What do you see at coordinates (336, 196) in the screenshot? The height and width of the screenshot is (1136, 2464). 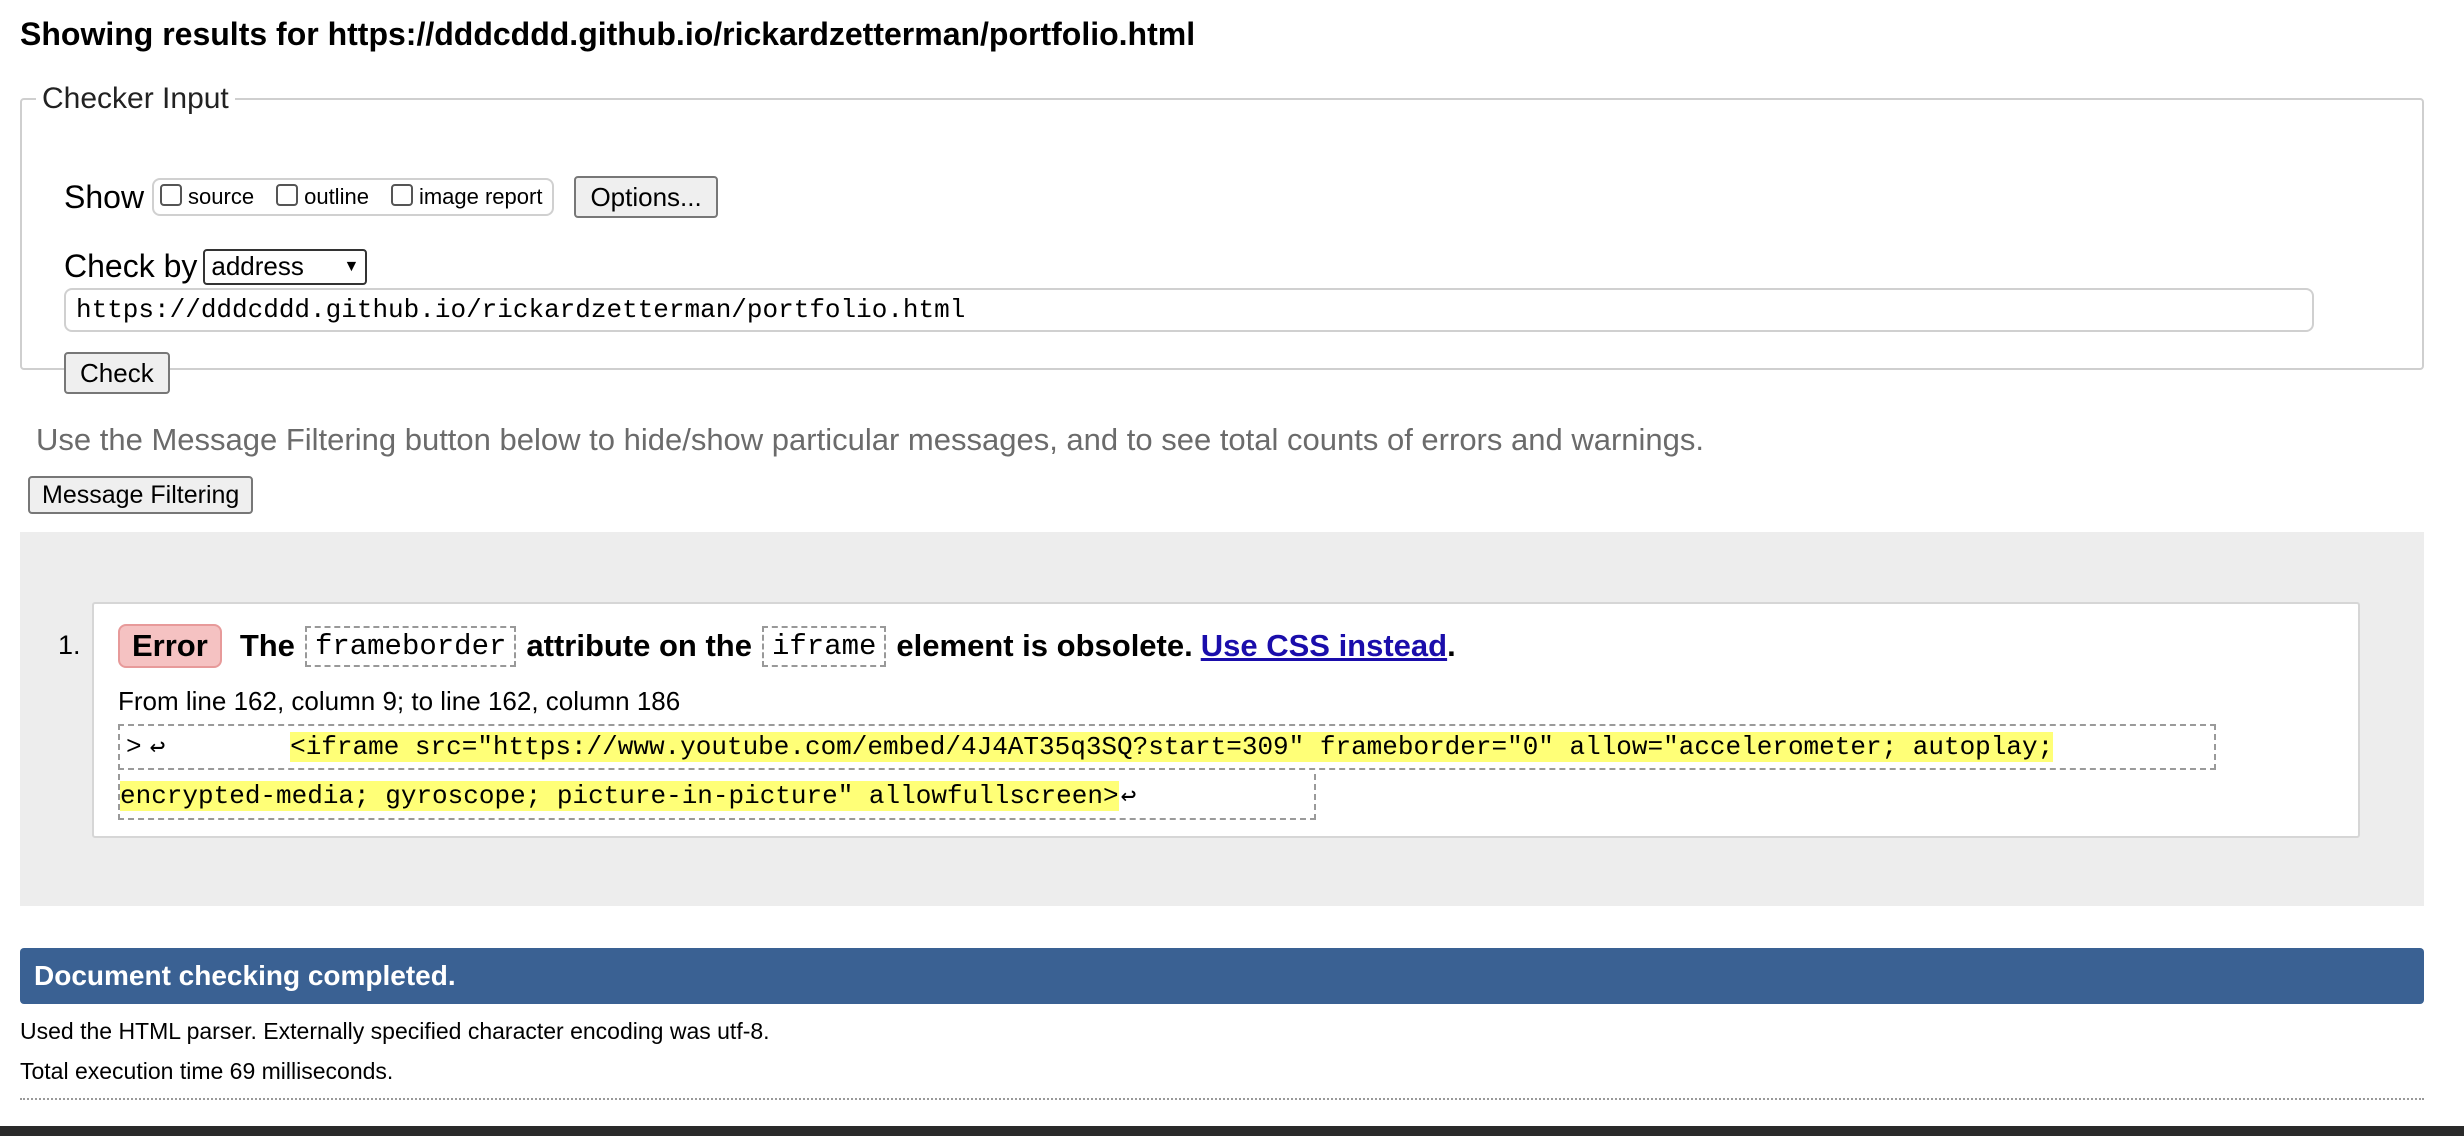 I see `outline-checkbox-label: outline` at bounding box center [336, 196].